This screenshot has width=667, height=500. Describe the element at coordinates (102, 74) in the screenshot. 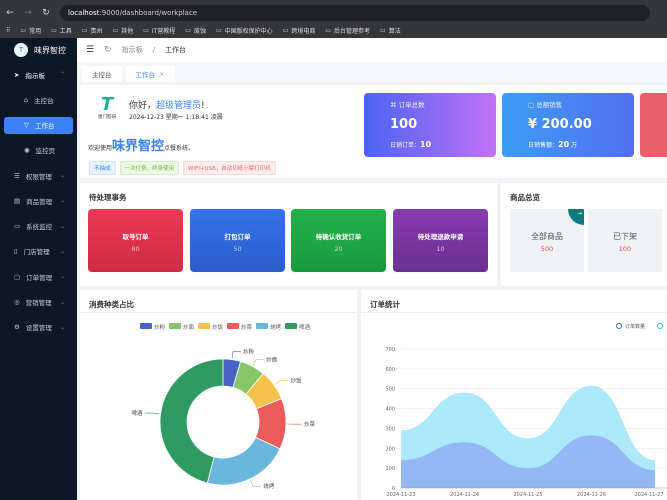

I see `tab-main-console: 主控台` at that location.